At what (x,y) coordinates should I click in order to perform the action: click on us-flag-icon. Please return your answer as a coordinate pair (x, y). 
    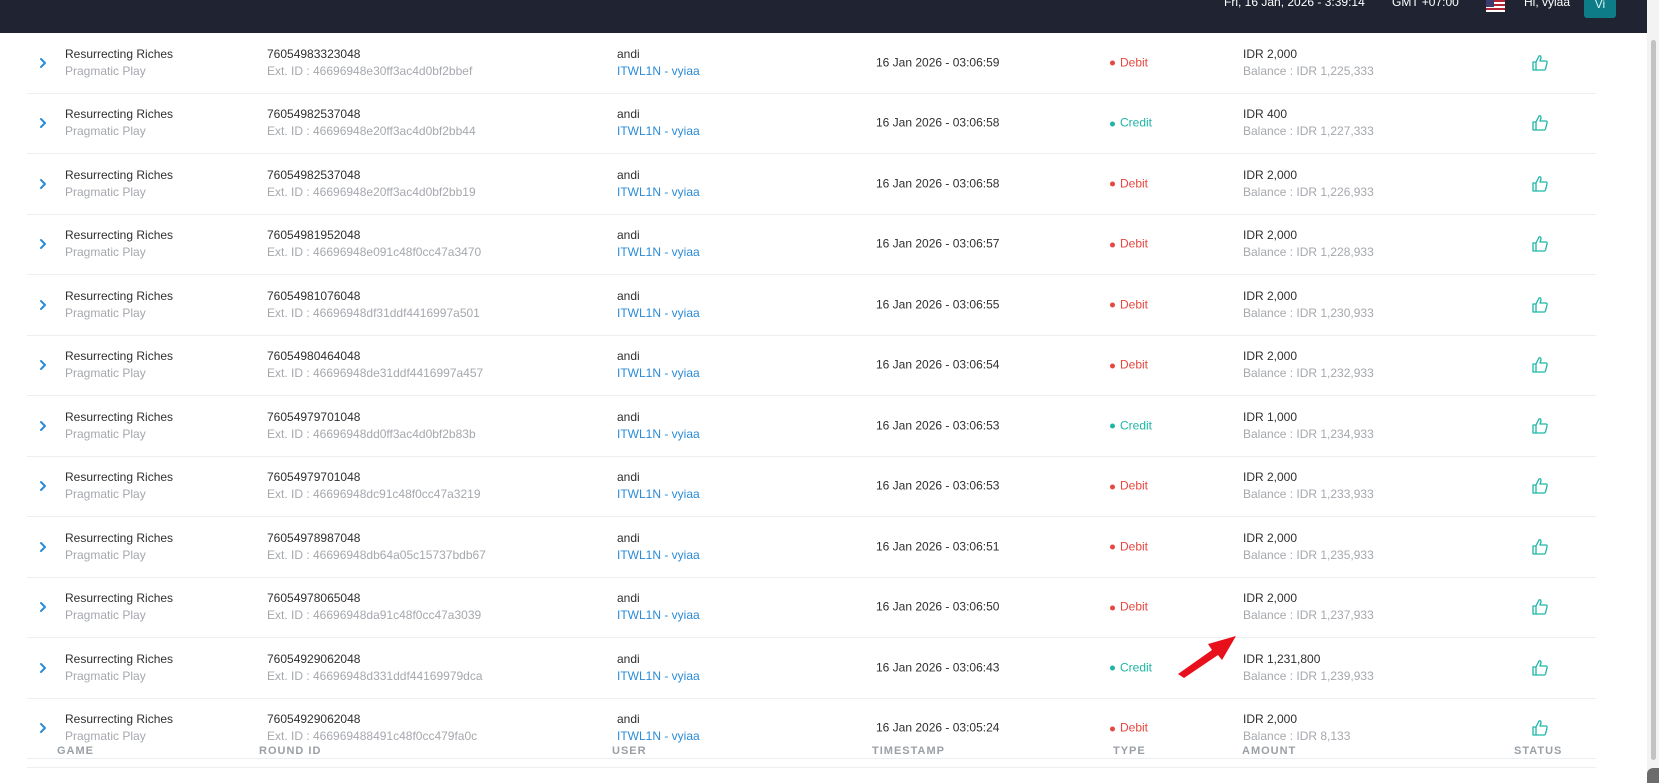
    Looking at the image, I should click on (1495, 6).